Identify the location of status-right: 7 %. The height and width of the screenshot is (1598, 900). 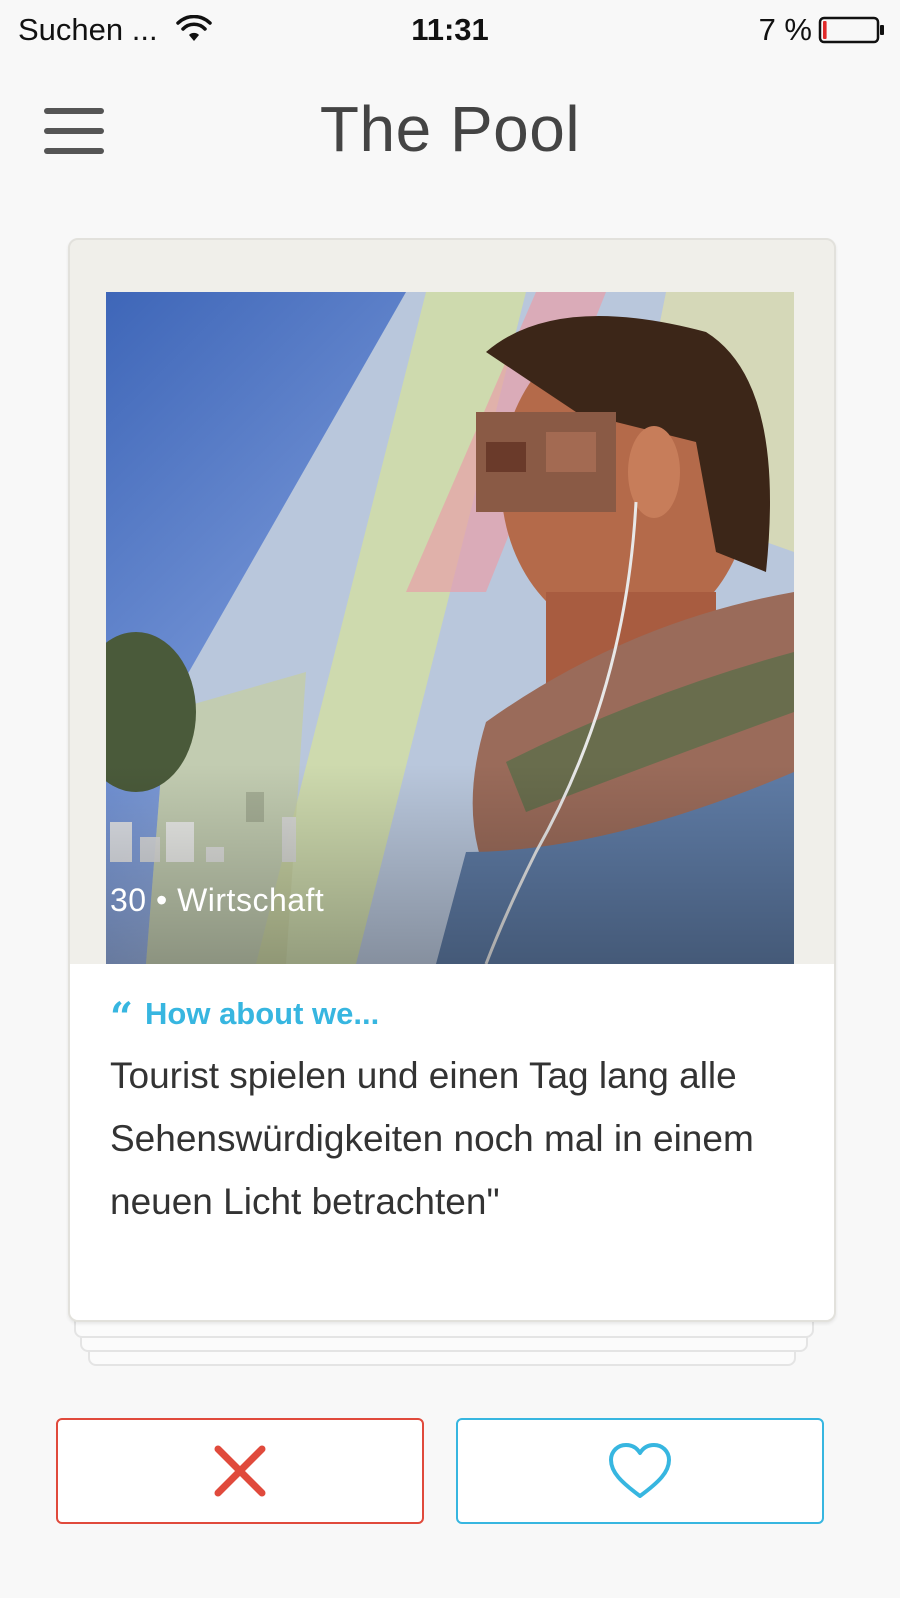
(822, 30).